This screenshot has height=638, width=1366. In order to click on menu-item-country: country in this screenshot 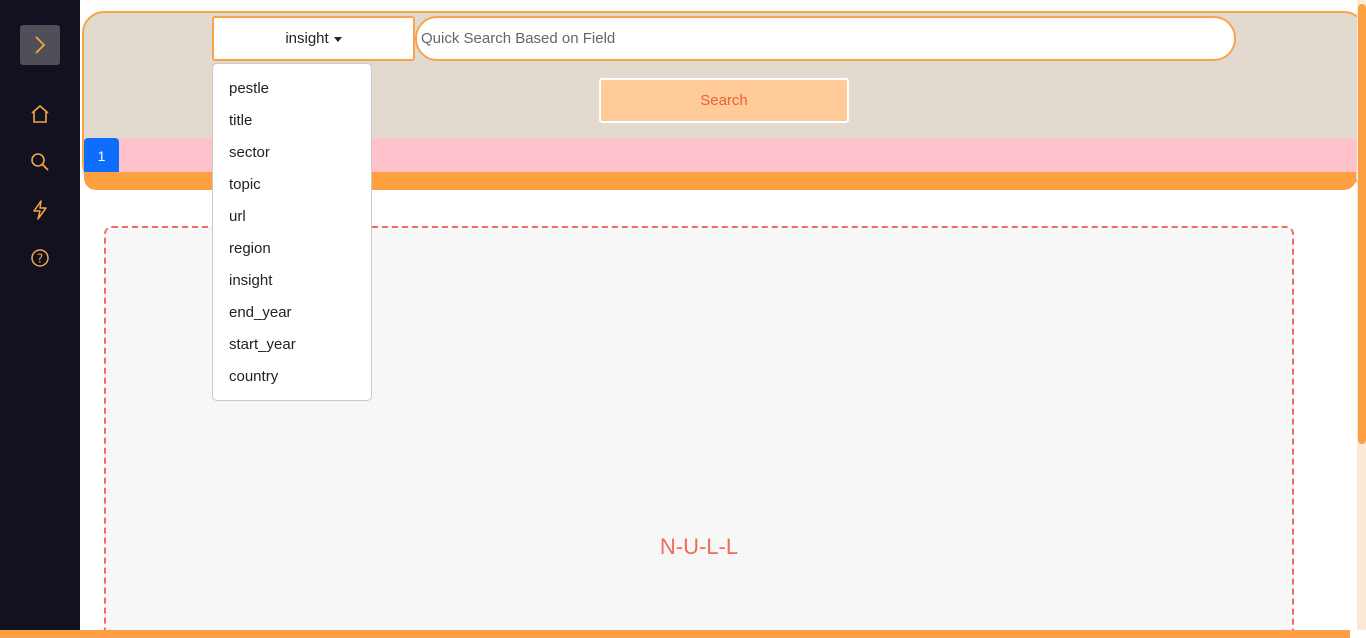, I will do `click(292, 377)`.